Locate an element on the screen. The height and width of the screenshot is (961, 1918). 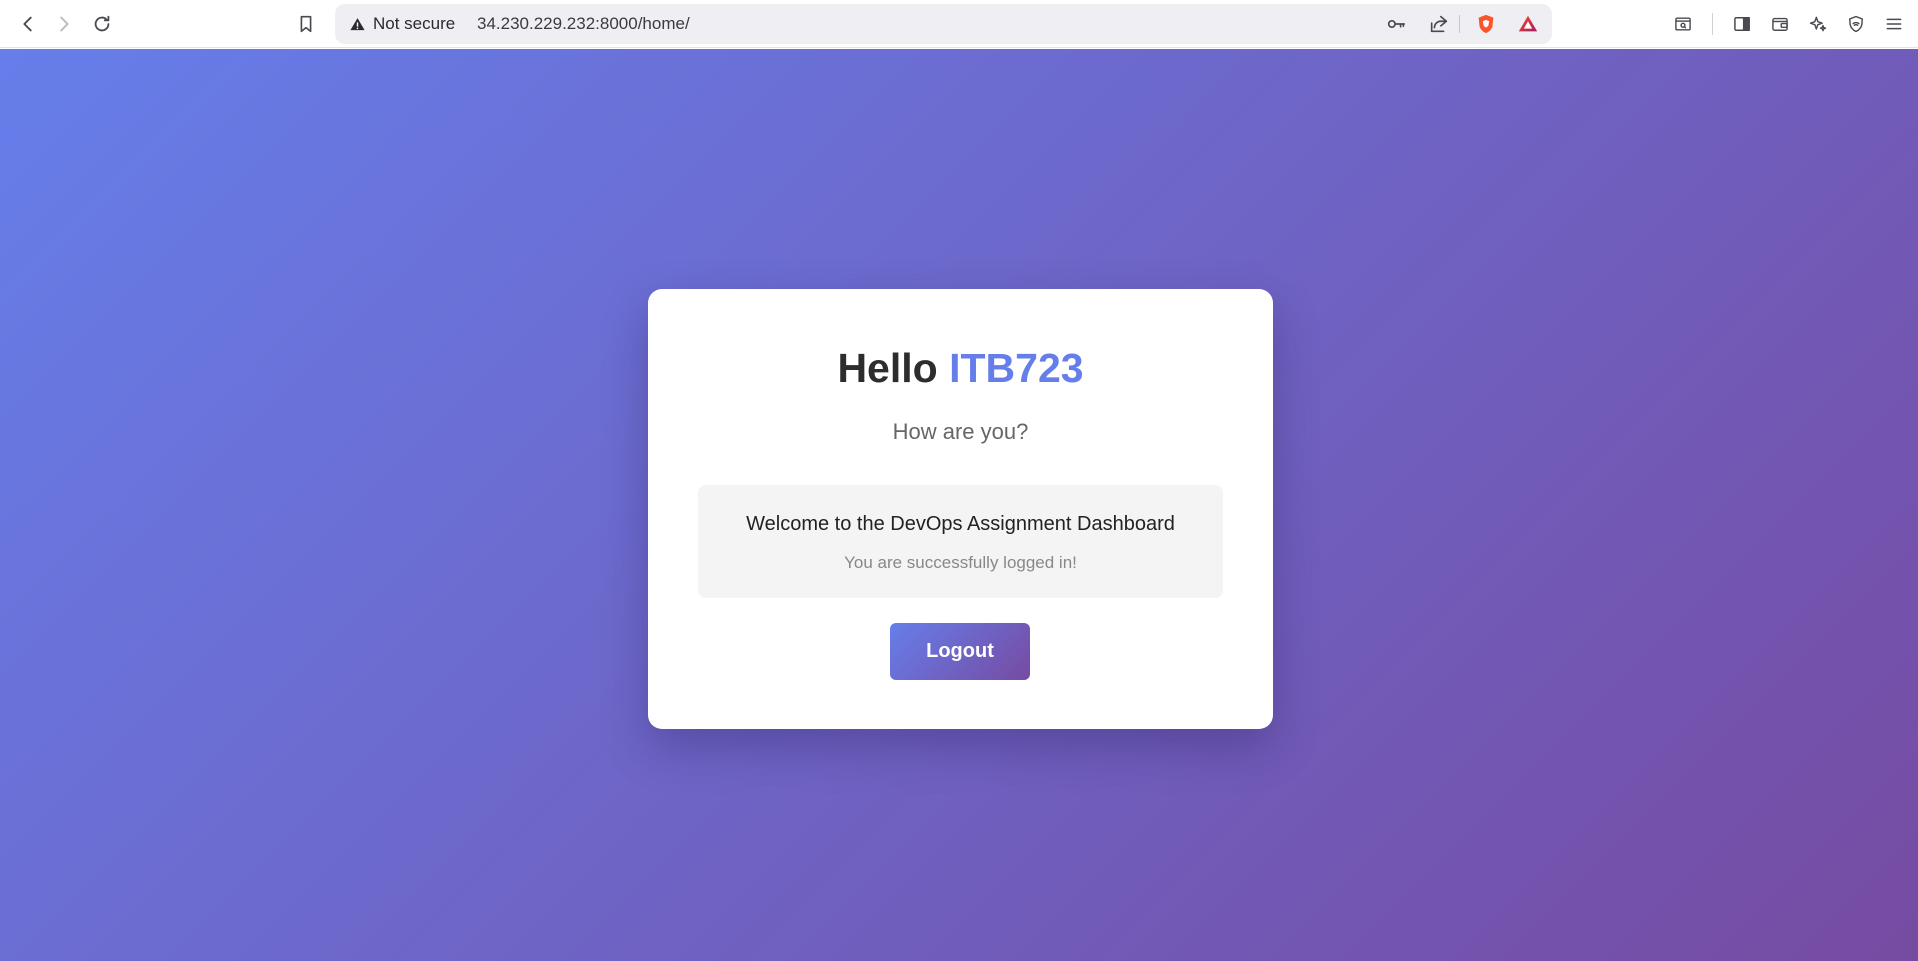
back-button is located at coordinates (28, 24).